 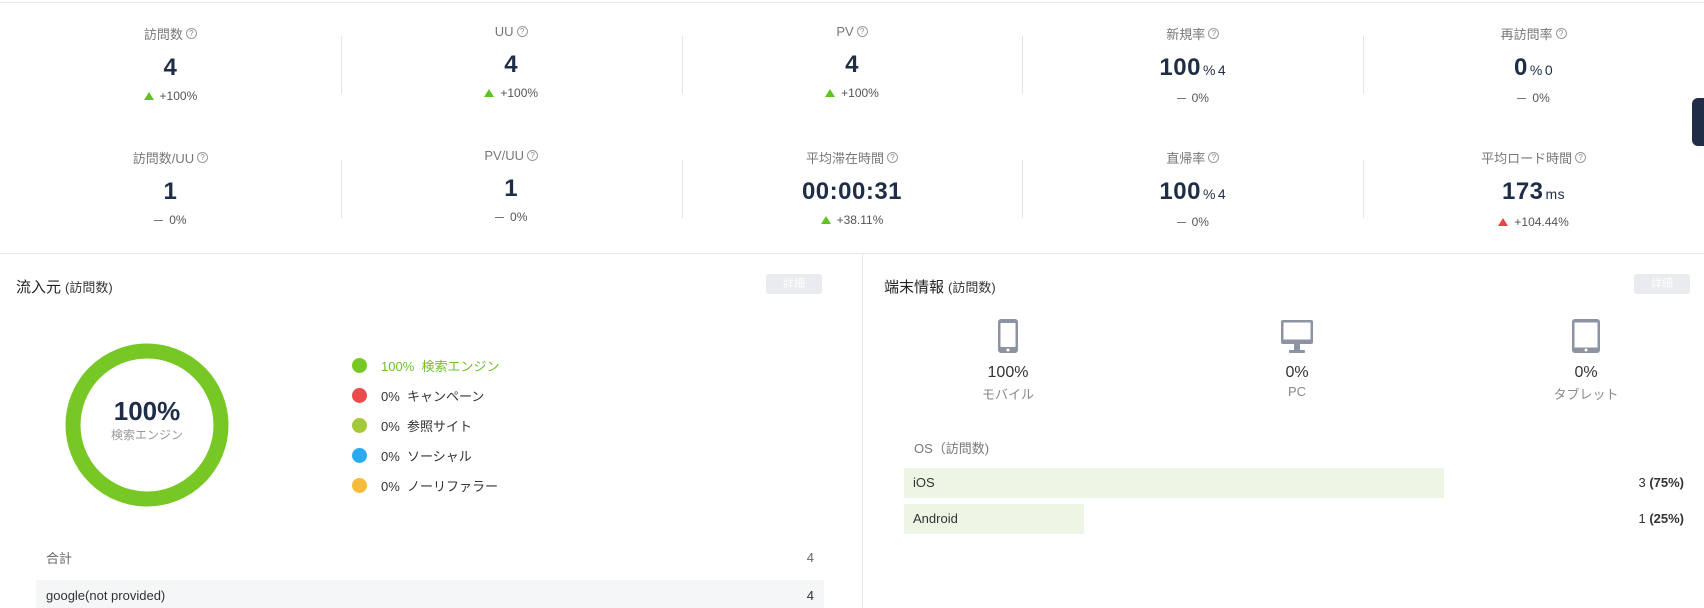 I want to click on table-total-row: 合計 4, so click(x=430, y=557).